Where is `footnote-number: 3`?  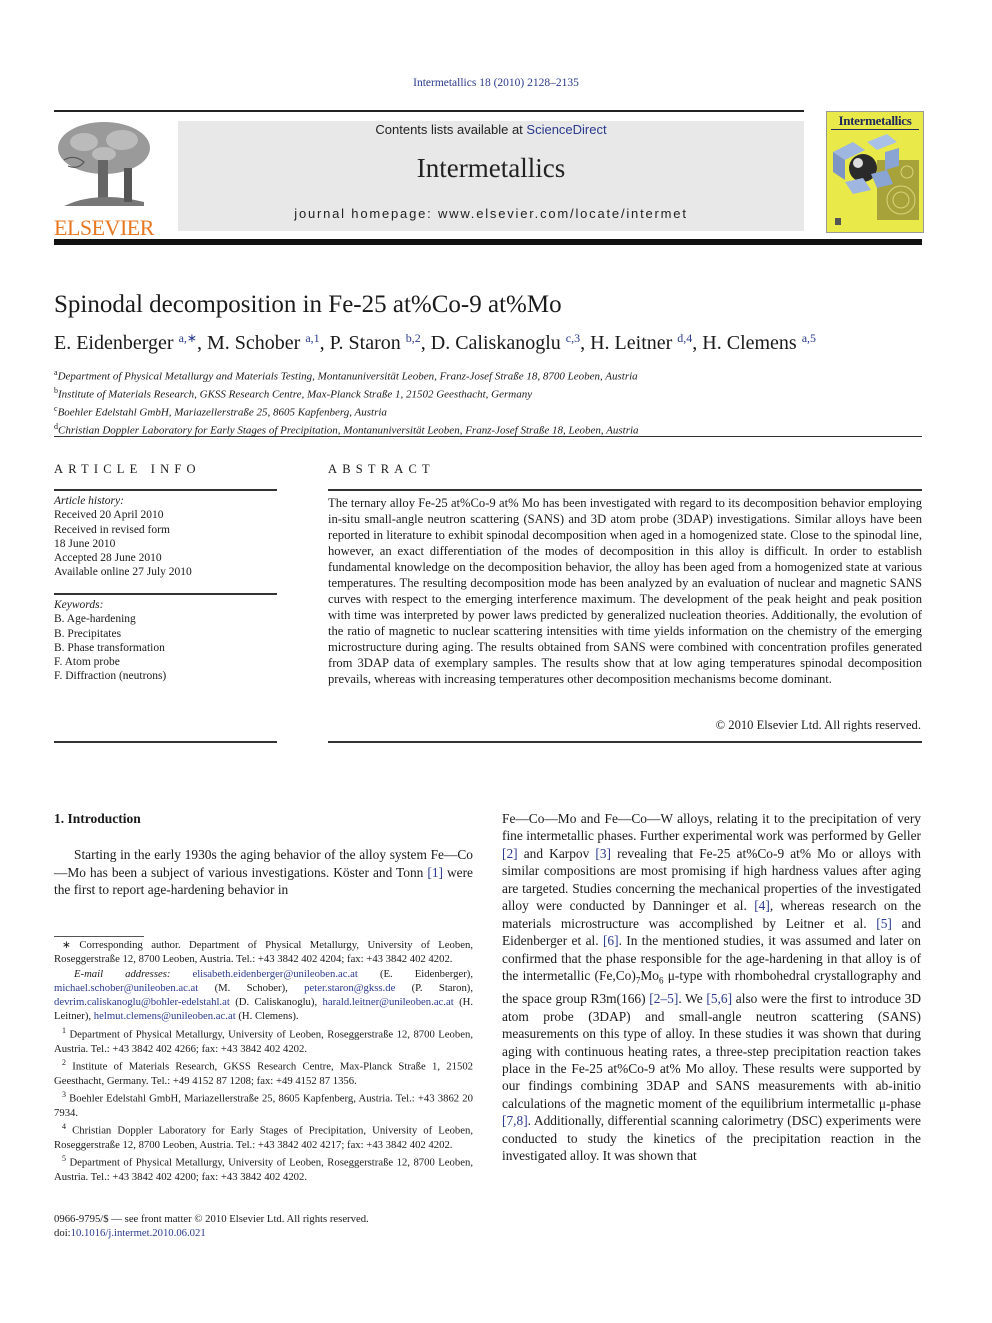 footnote-number: 3 is located at coordinates (64, 1095).